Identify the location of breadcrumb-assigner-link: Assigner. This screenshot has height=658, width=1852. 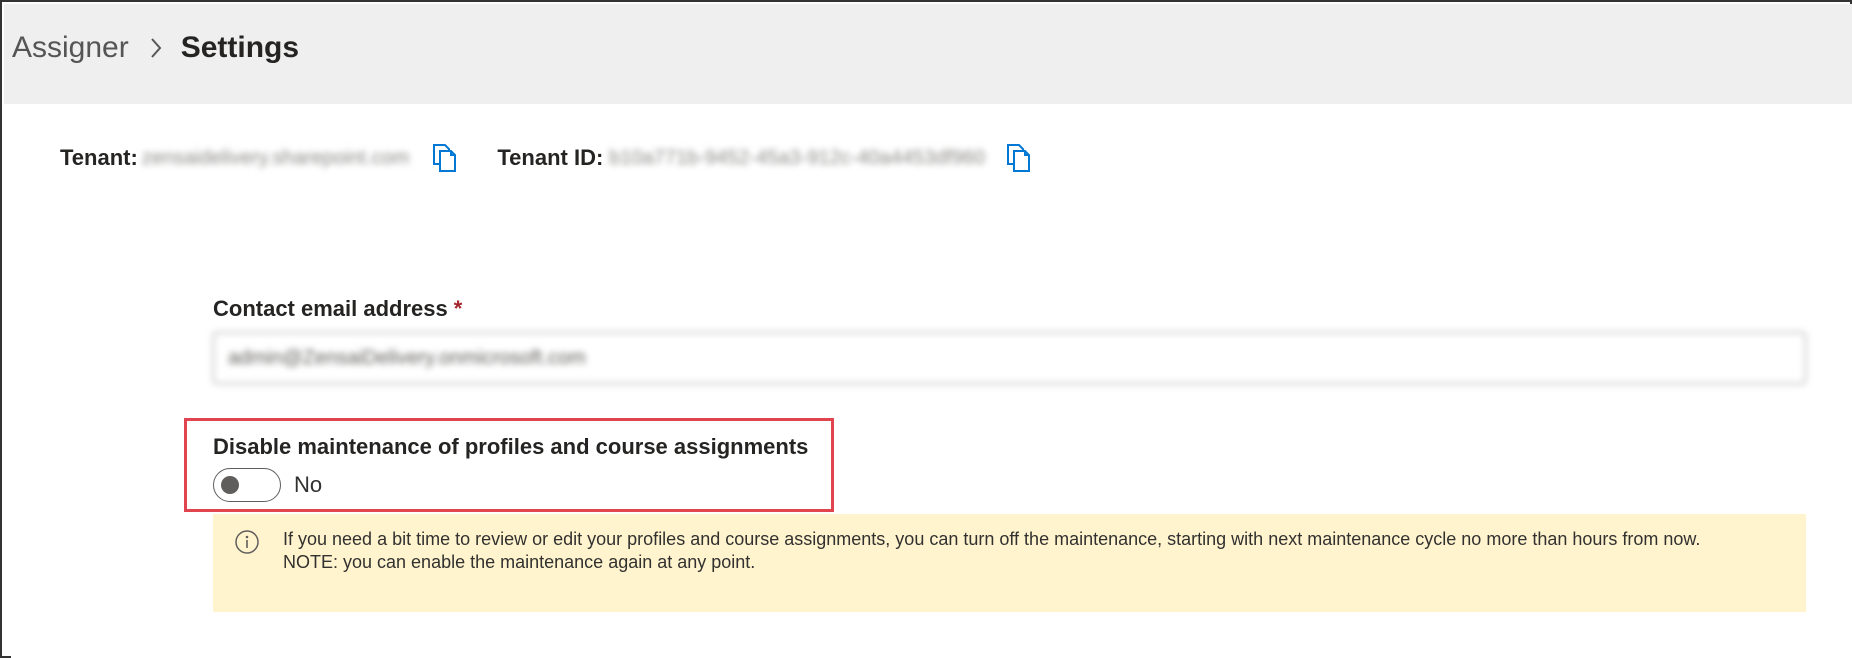
(70, 48).